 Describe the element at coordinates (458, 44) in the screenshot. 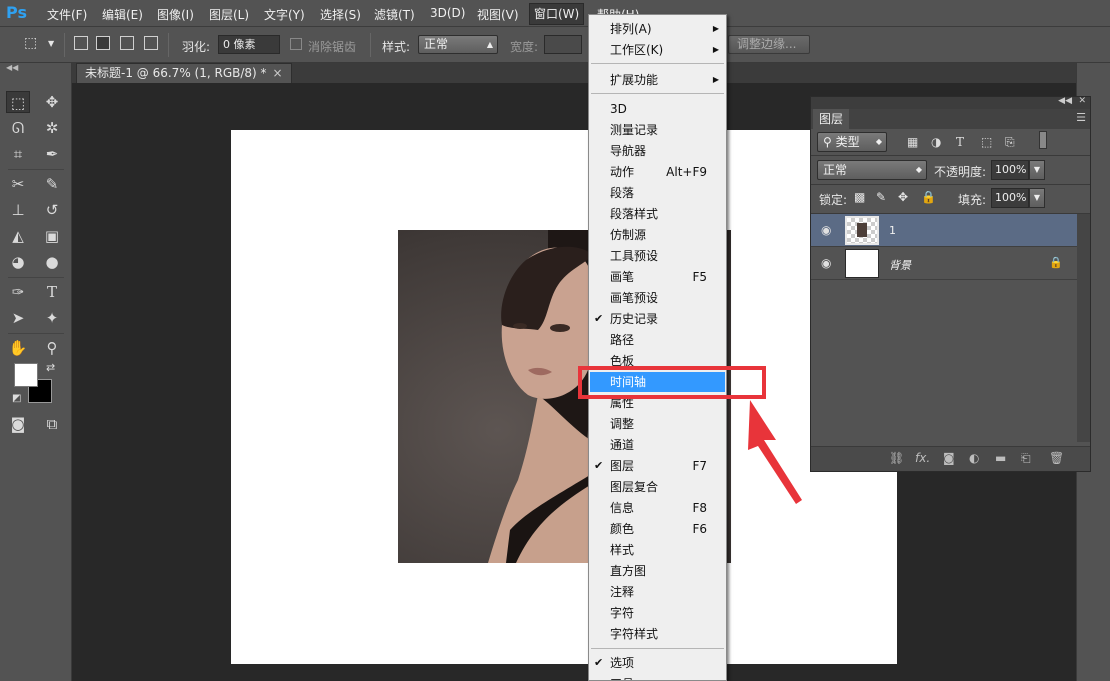

I see `style-select: 正常 ▲` at that location.